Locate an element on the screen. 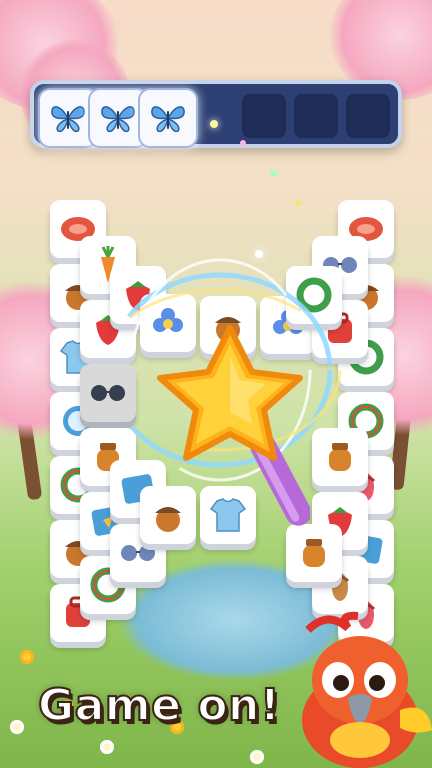 The image size is (432, 768). slot-tile-butterfly is located at coordinates (168, 118).